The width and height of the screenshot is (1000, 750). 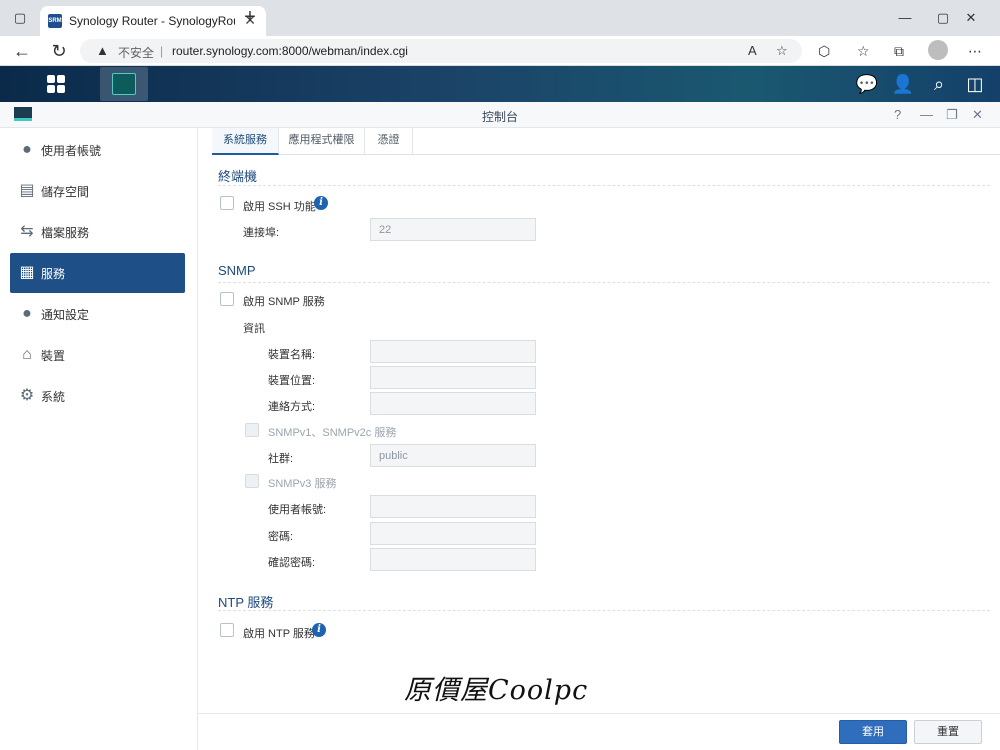 I want to click on notification-chat-icon: 💬, so click(x=867, y=84).